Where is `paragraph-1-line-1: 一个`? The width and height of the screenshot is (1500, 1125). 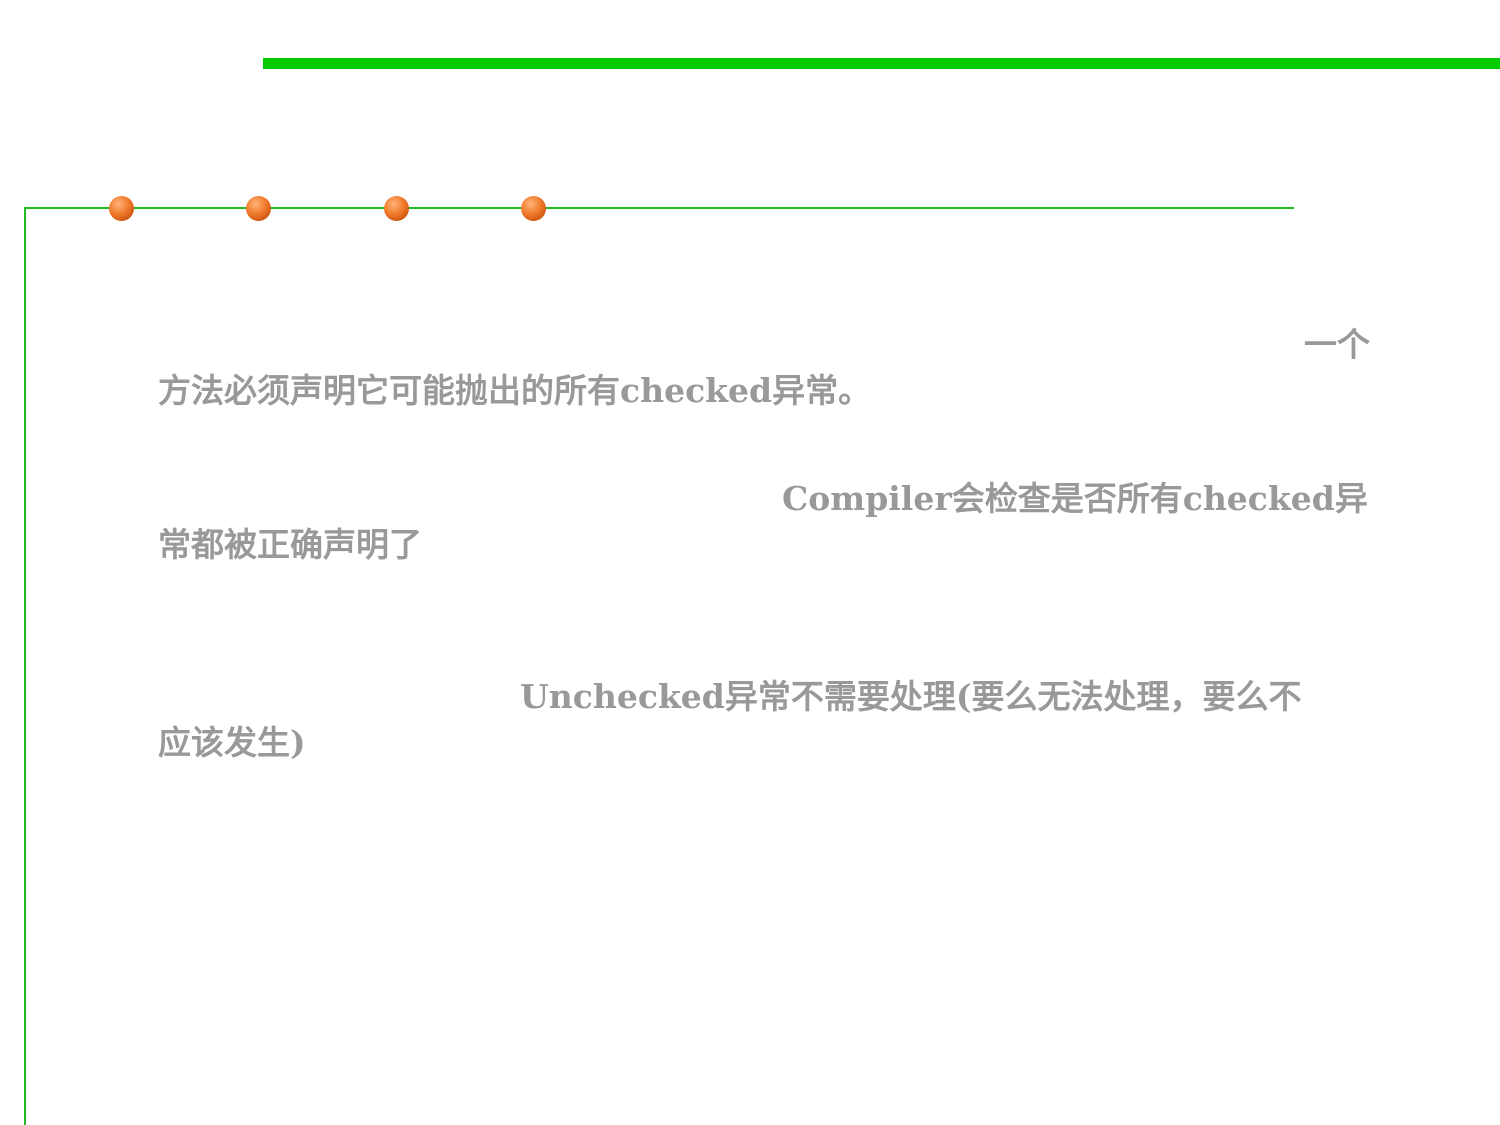
paragraph-1-line-1: 一个 is located at coordinates (1337, 344).